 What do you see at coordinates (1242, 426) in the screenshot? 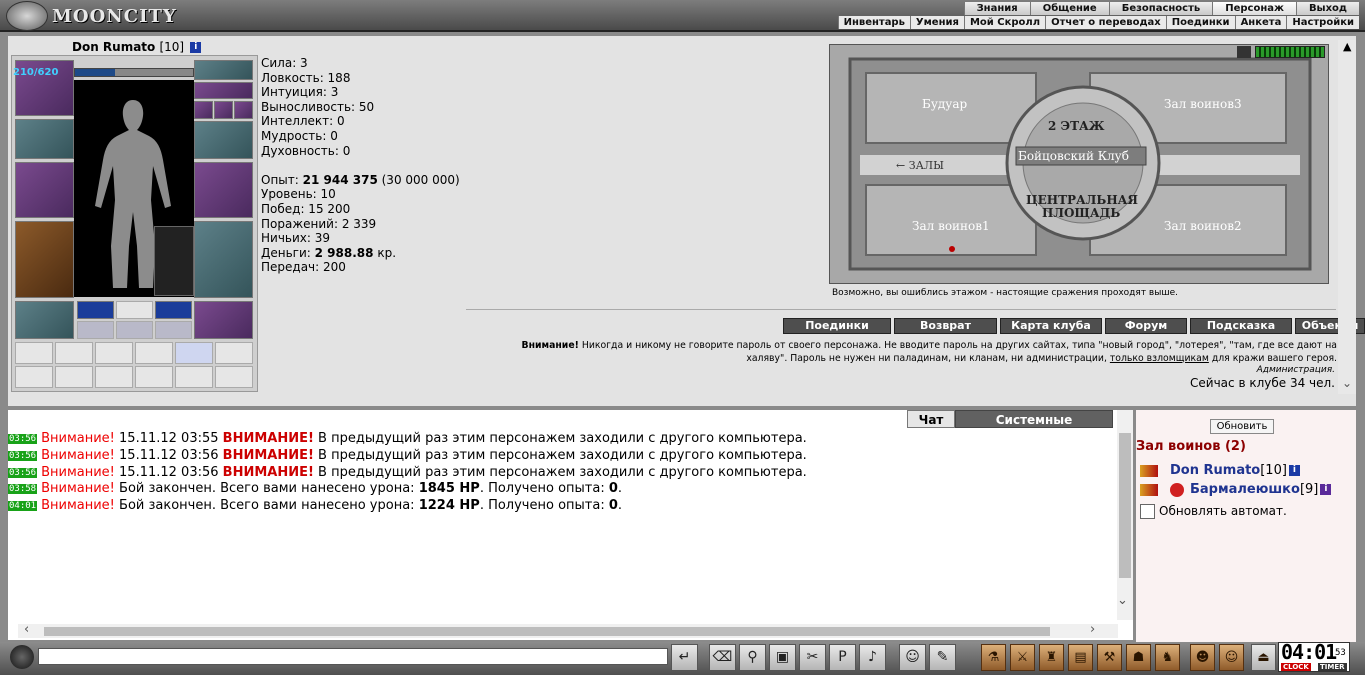
I see `refresh-button: Обновить` at bounding box center [1242, 426].